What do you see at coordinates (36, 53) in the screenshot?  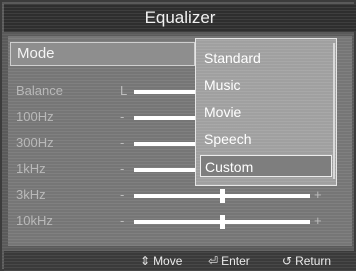 I see `mode-label: Mode` at bounding box center [36, 53].